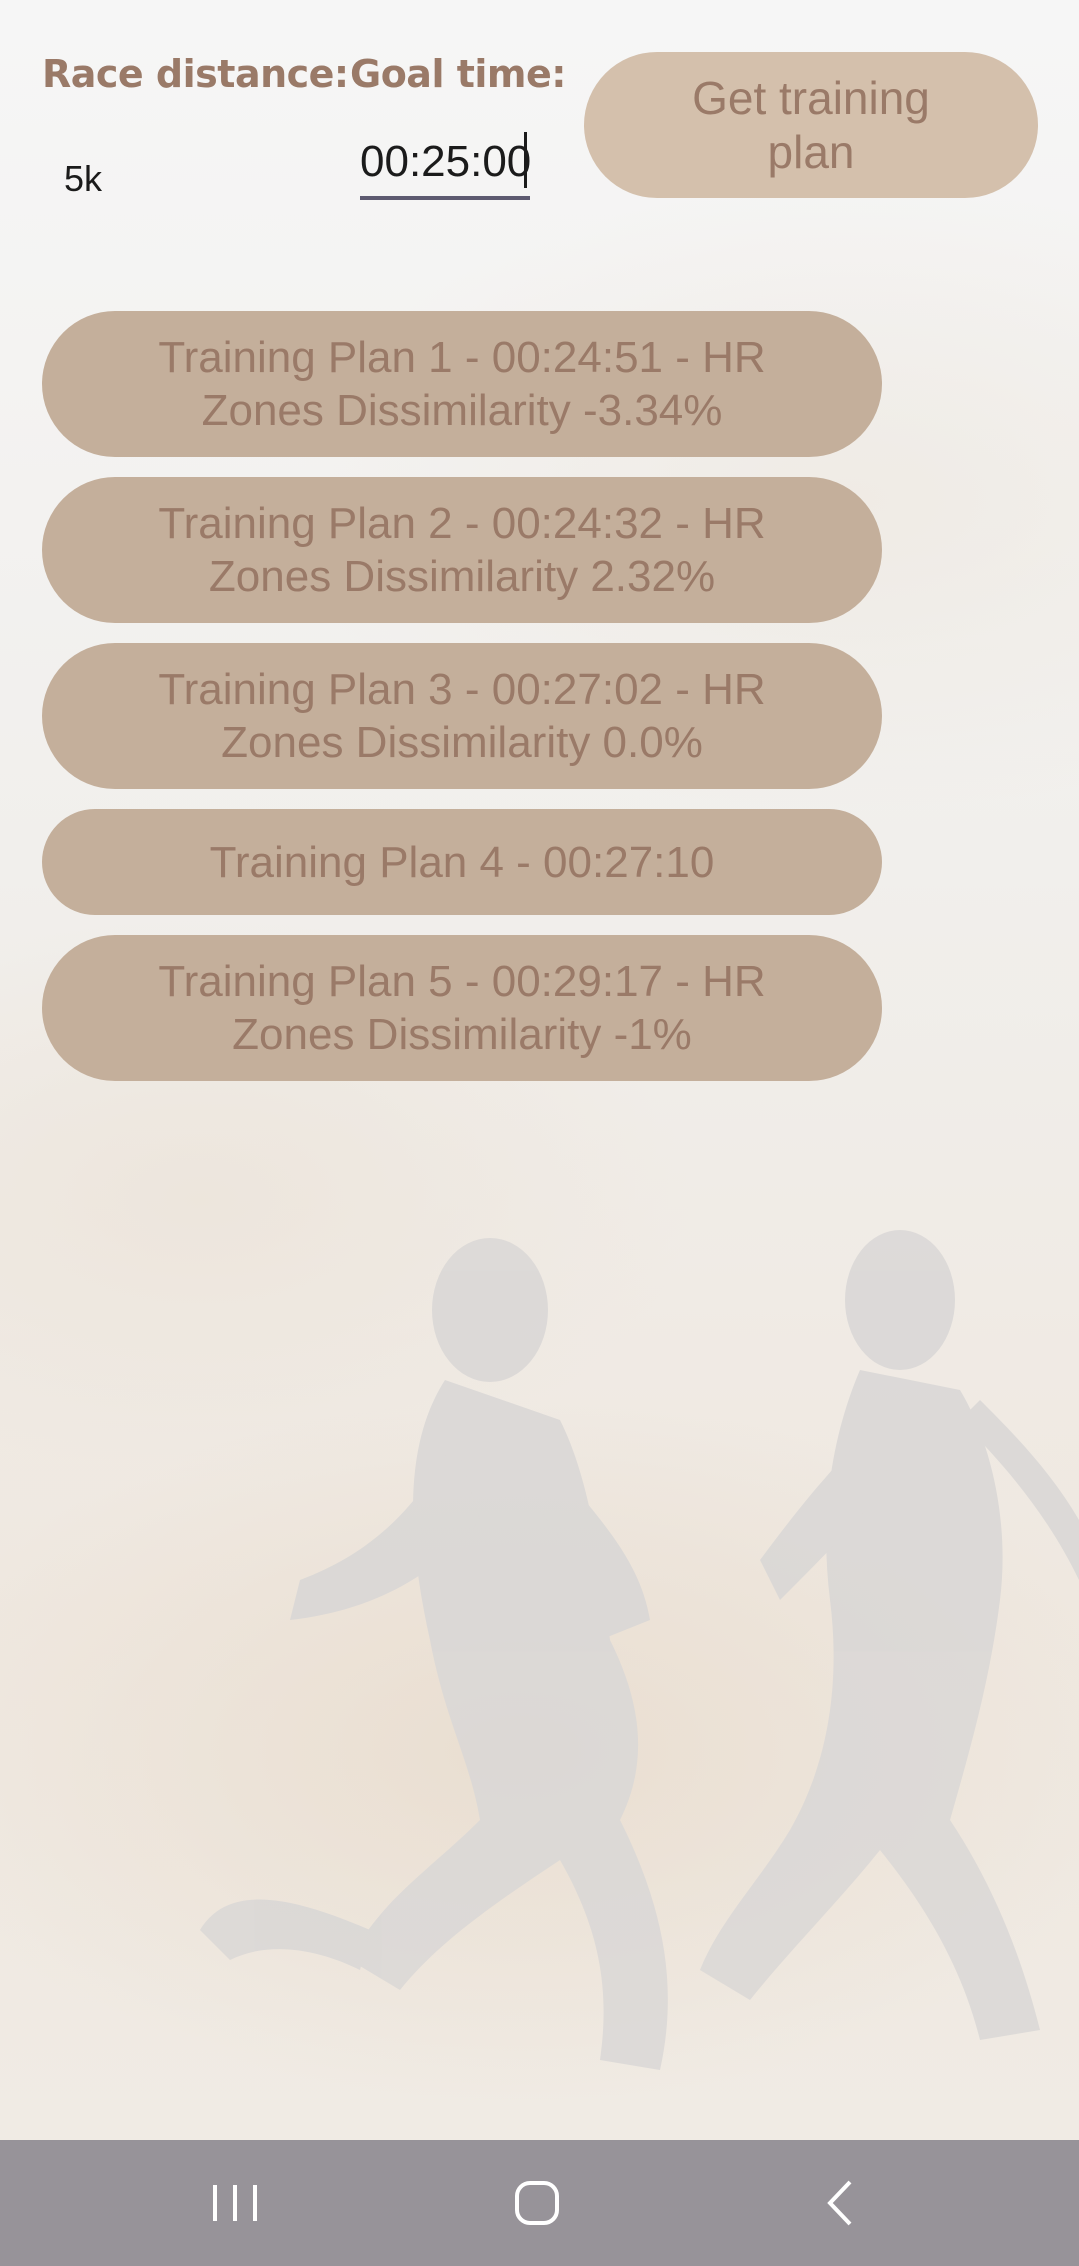  Describe the element at coordinates (445, 164) in the screenshot. I see `goal-time-input` at that location.